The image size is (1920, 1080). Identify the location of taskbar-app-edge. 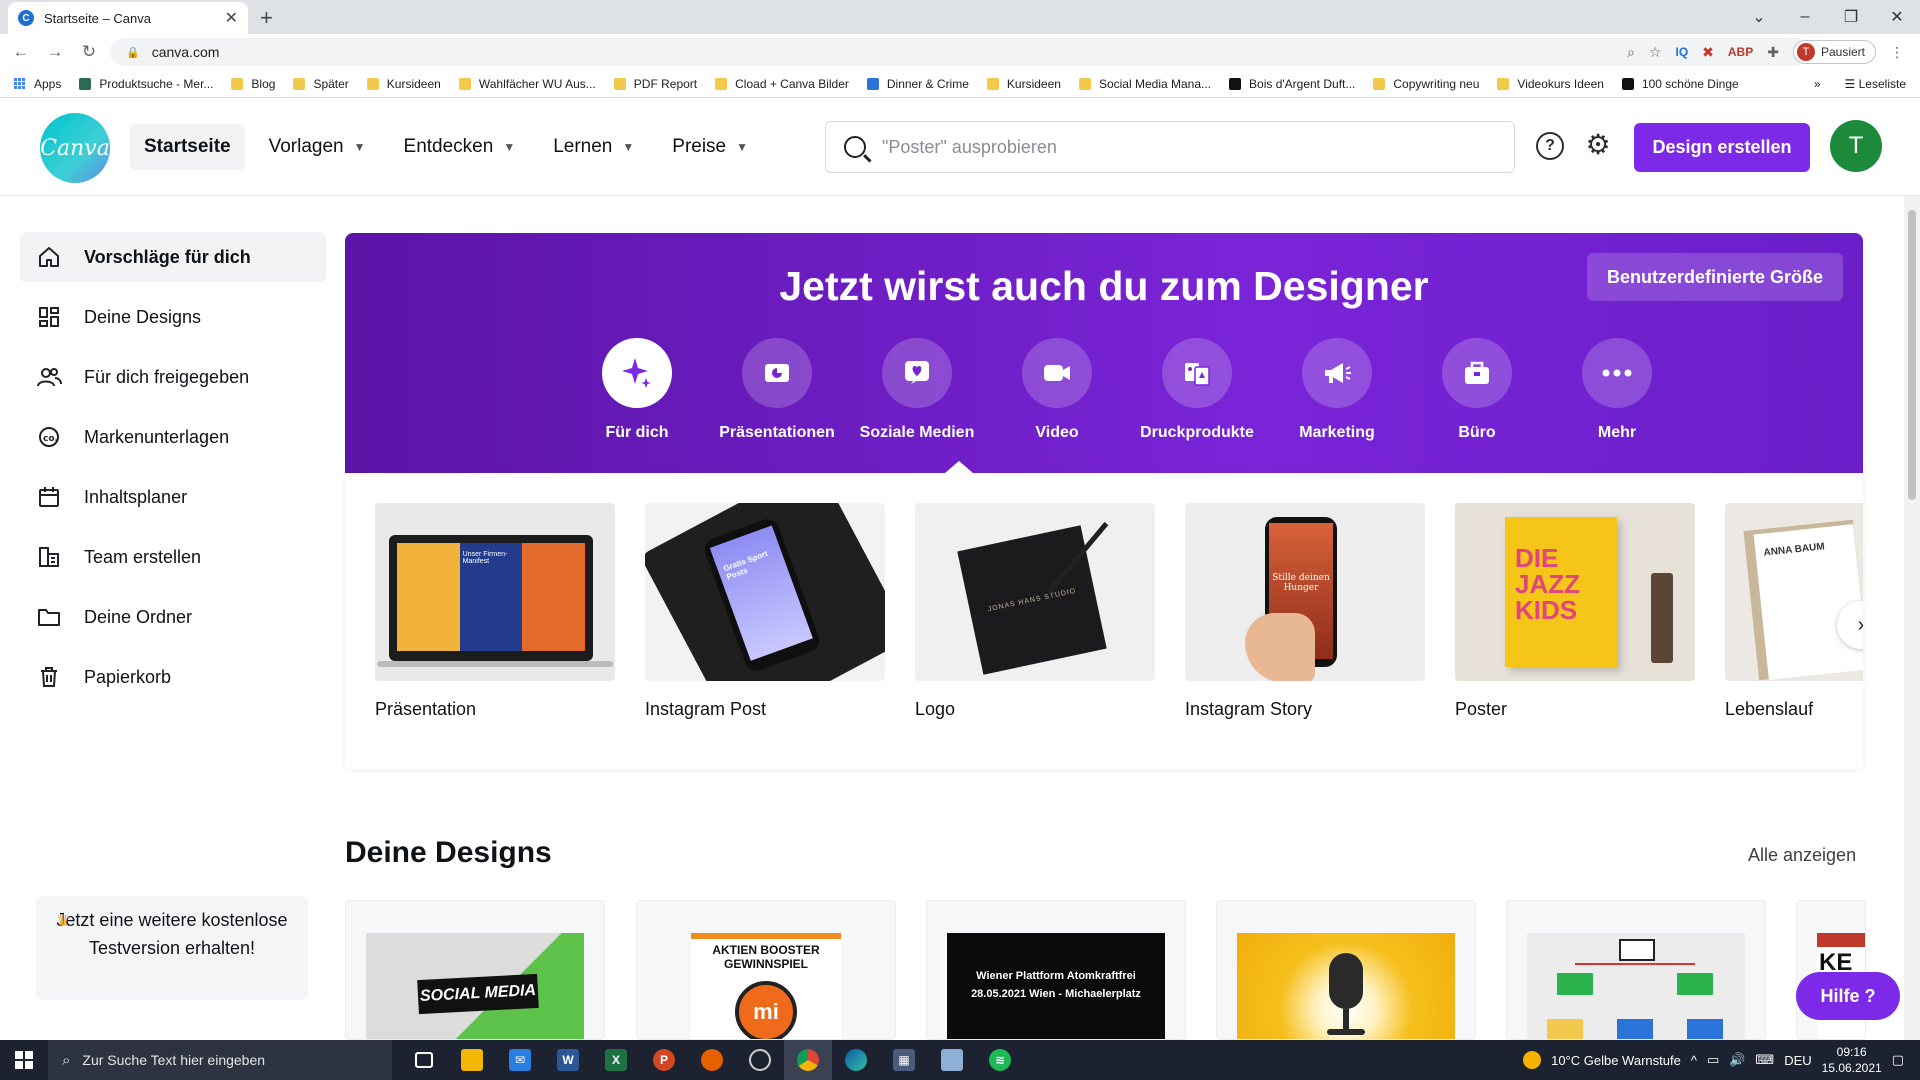
(856, 1060).